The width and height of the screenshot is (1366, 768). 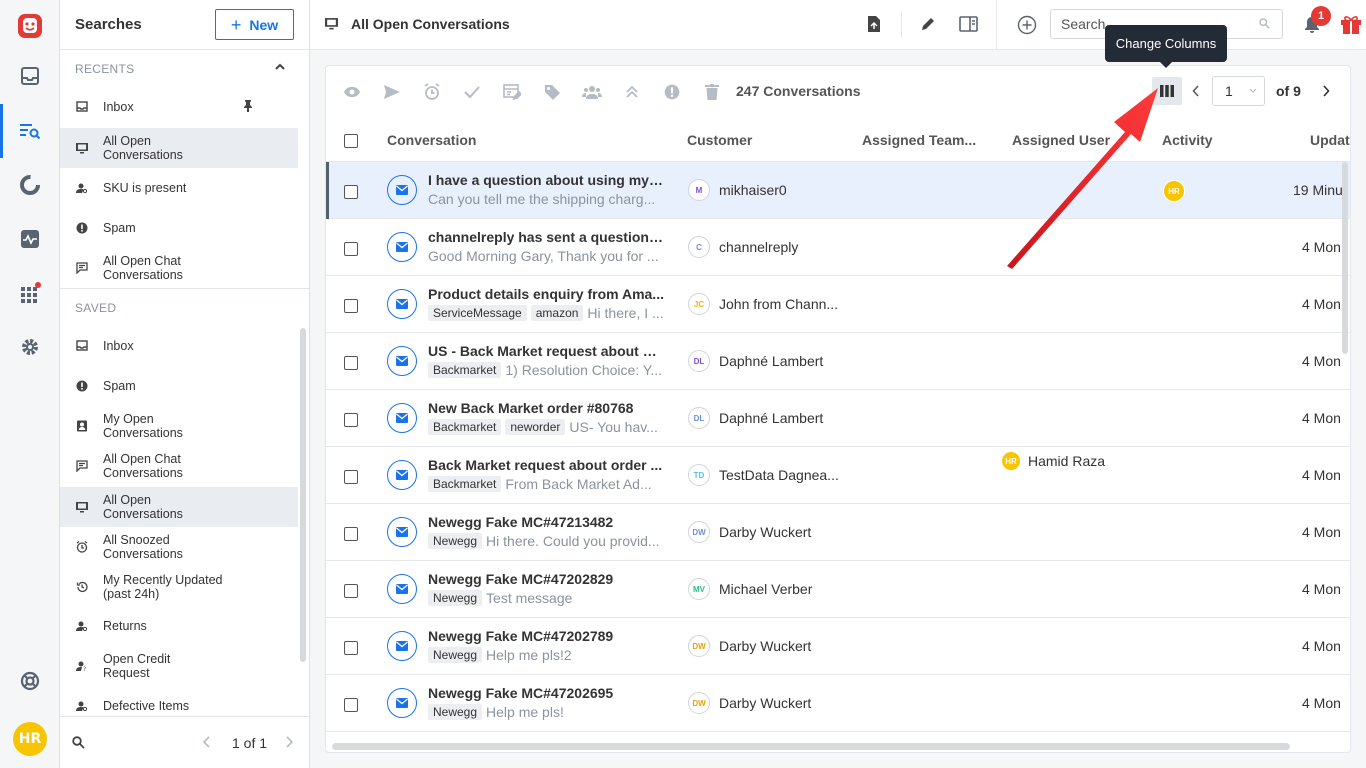 What do you see at coordinates (477, 313) in the screenshot?
I see `tag-badge: ServiceMessage` at bounding box center [477, 313].